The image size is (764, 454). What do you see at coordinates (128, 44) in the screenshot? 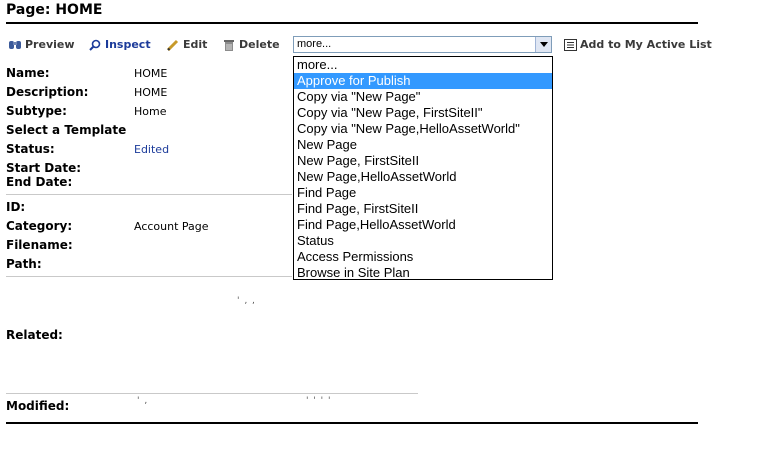
I see `inspect-label: Inspect` at bounding box center [128, 44].